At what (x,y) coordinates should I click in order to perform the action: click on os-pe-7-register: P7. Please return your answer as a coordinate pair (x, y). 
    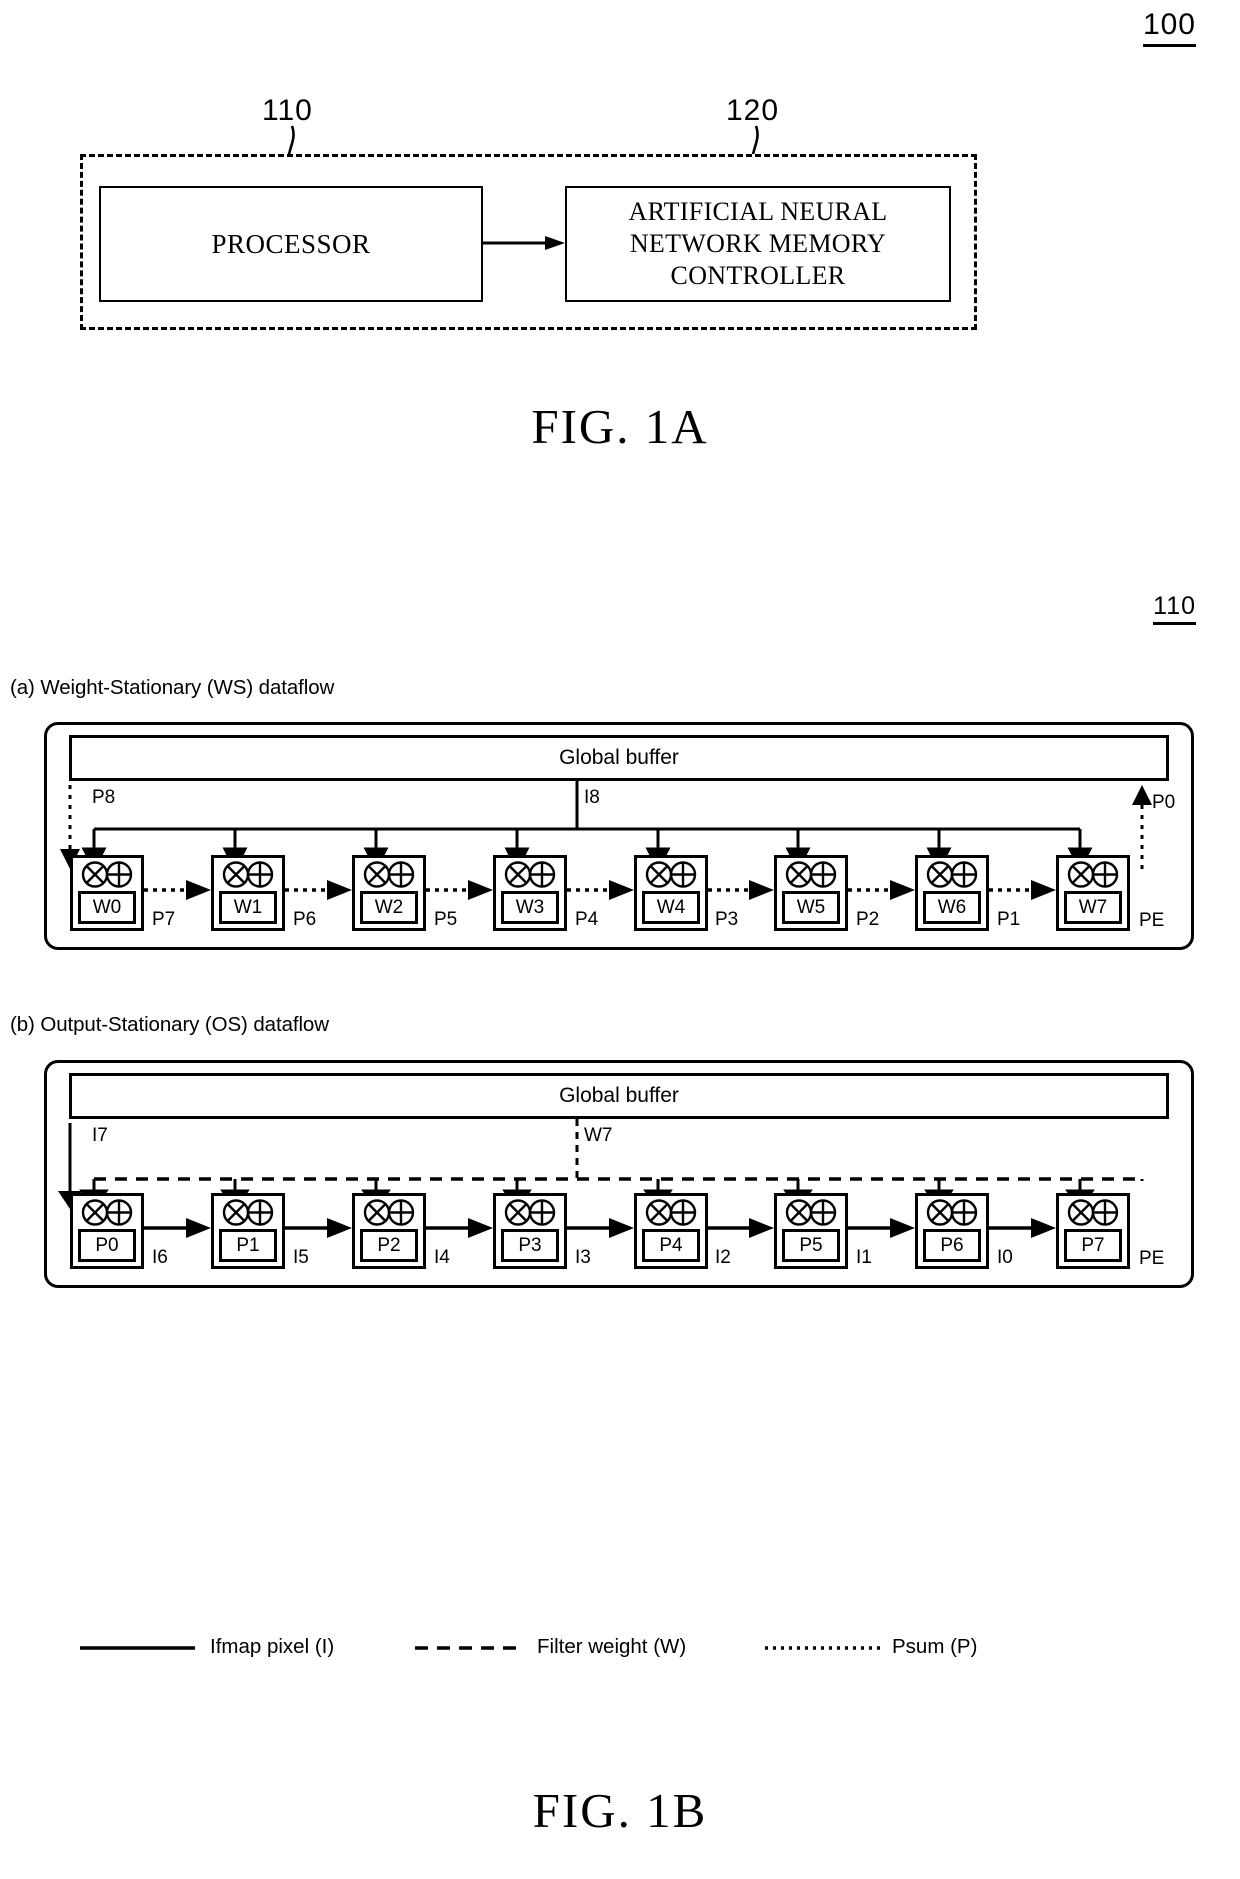
    Looking at the image, I should click on (1093, 1245).